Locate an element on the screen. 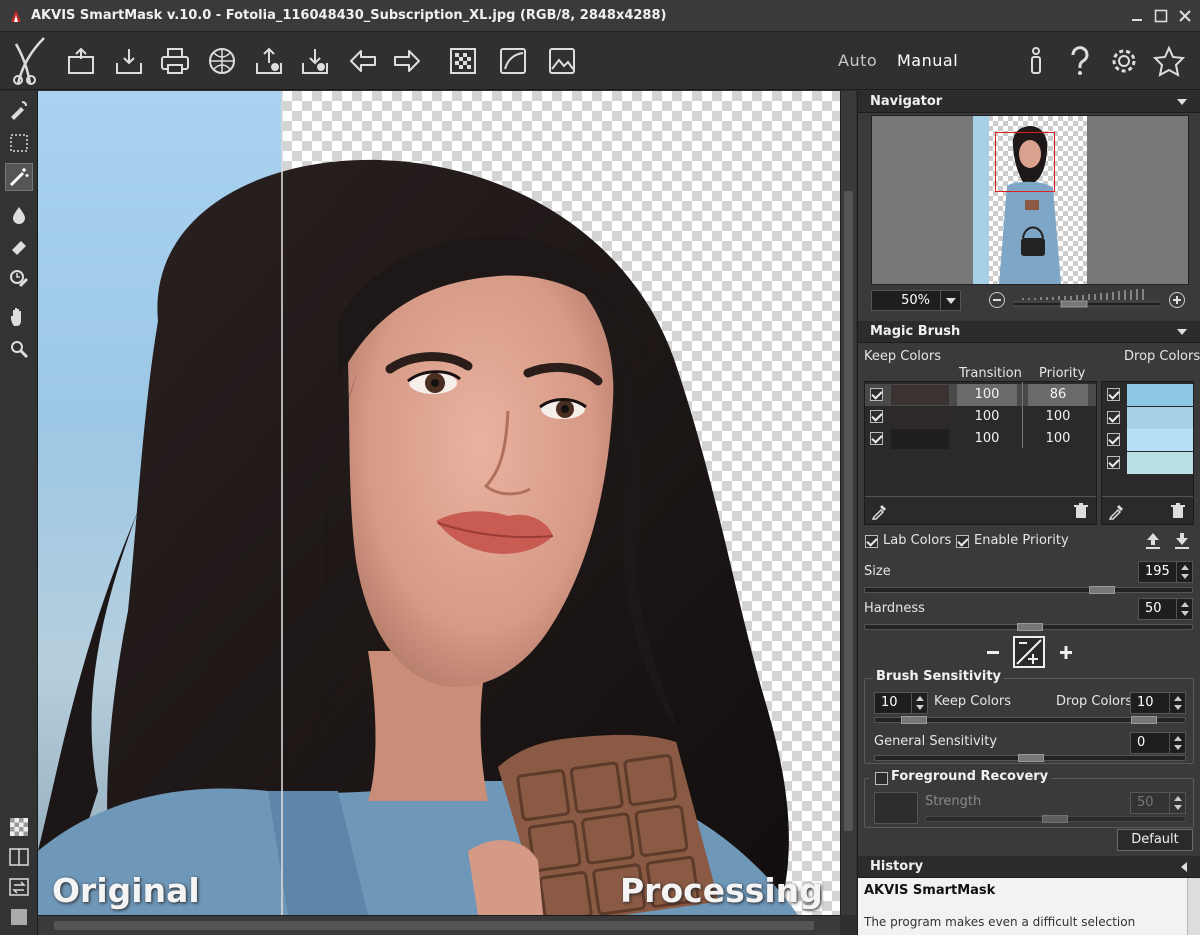 This screenshot has width=1200, height=935. strength-slider is located at coordinates (1055, 819).